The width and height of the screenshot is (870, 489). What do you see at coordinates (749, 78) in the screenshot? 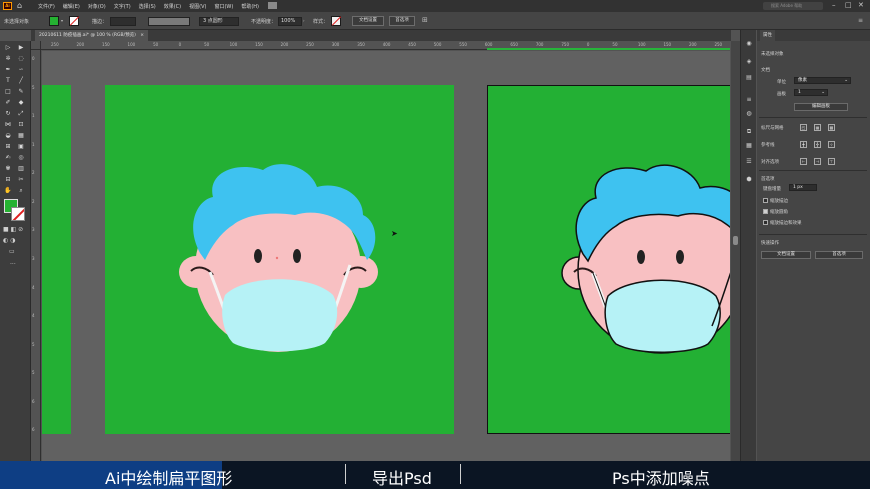
I see `libraries-panel-icon: ▤` at bounding box center [749, 78].